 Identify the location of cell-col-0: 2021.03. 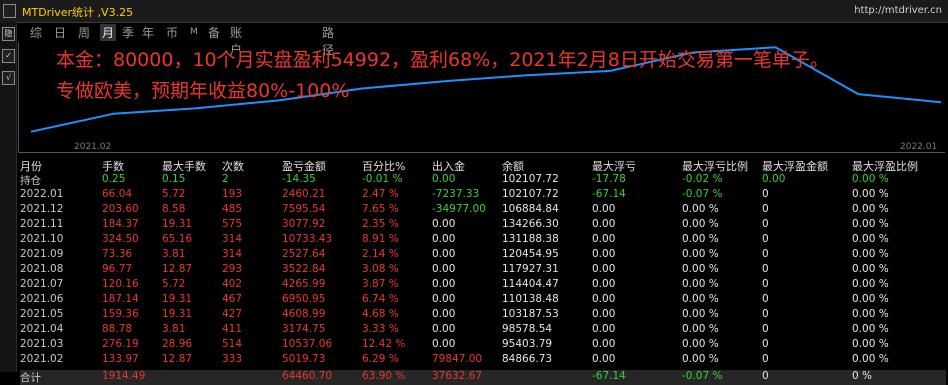
(42, 344).